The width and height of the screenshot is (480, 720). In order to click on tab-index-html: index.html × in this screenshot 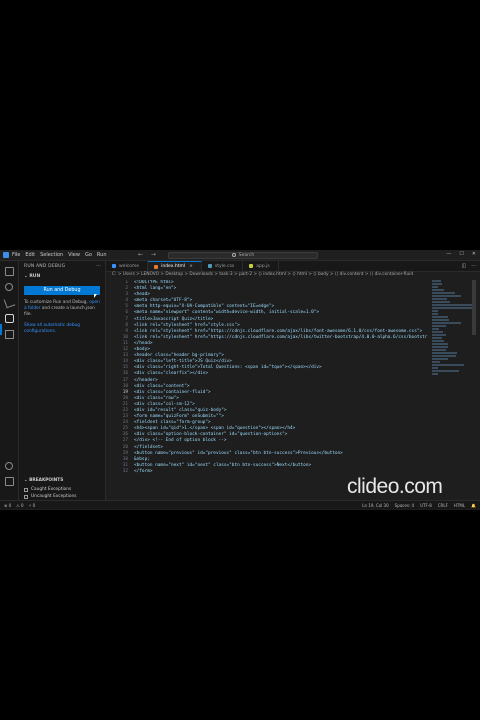, I will do `click(175, 266)`.